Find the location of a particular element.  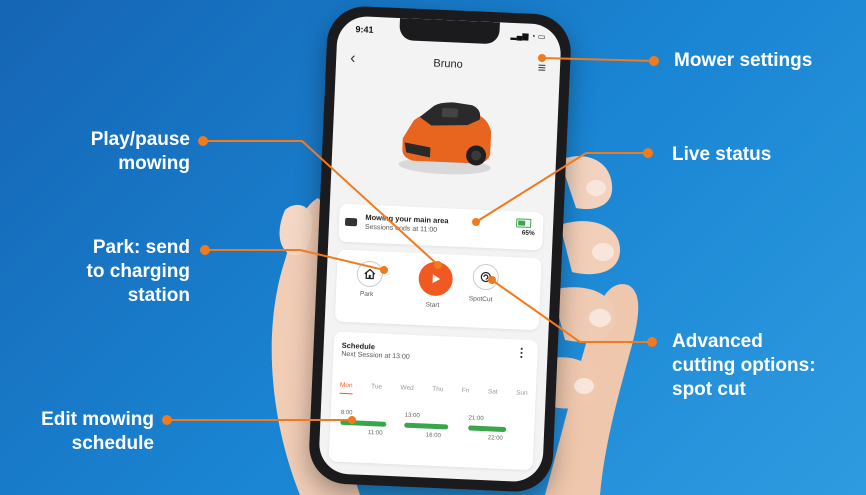

day-tab-fri: Fri is located at coordinates (465, 393).